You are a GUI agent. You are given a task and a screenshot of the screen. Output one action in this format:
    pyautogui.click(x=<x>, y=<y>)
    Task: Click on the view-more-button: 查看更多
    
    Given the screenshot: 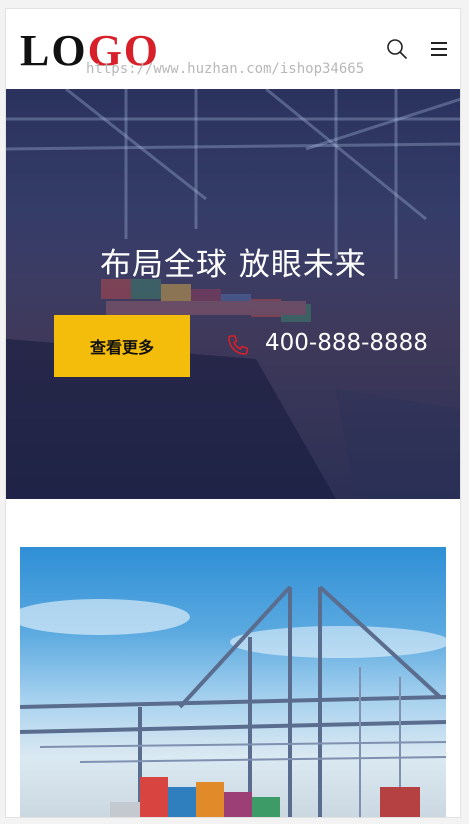 What is the action you would take?
    pyautogui.click(x=122, y=346)
    